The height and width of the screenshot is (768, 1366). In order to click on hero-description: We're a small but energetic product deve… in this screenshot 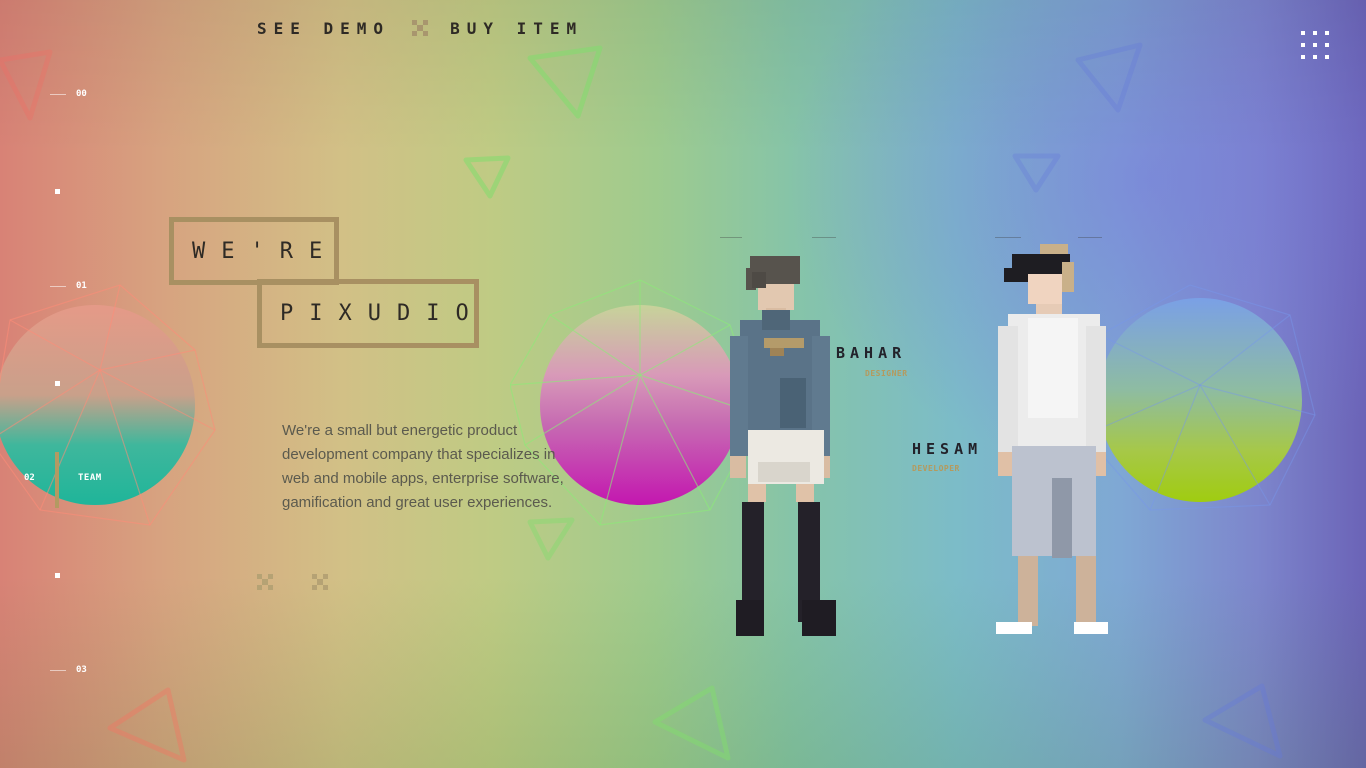, I will do `click(423, 466)`.